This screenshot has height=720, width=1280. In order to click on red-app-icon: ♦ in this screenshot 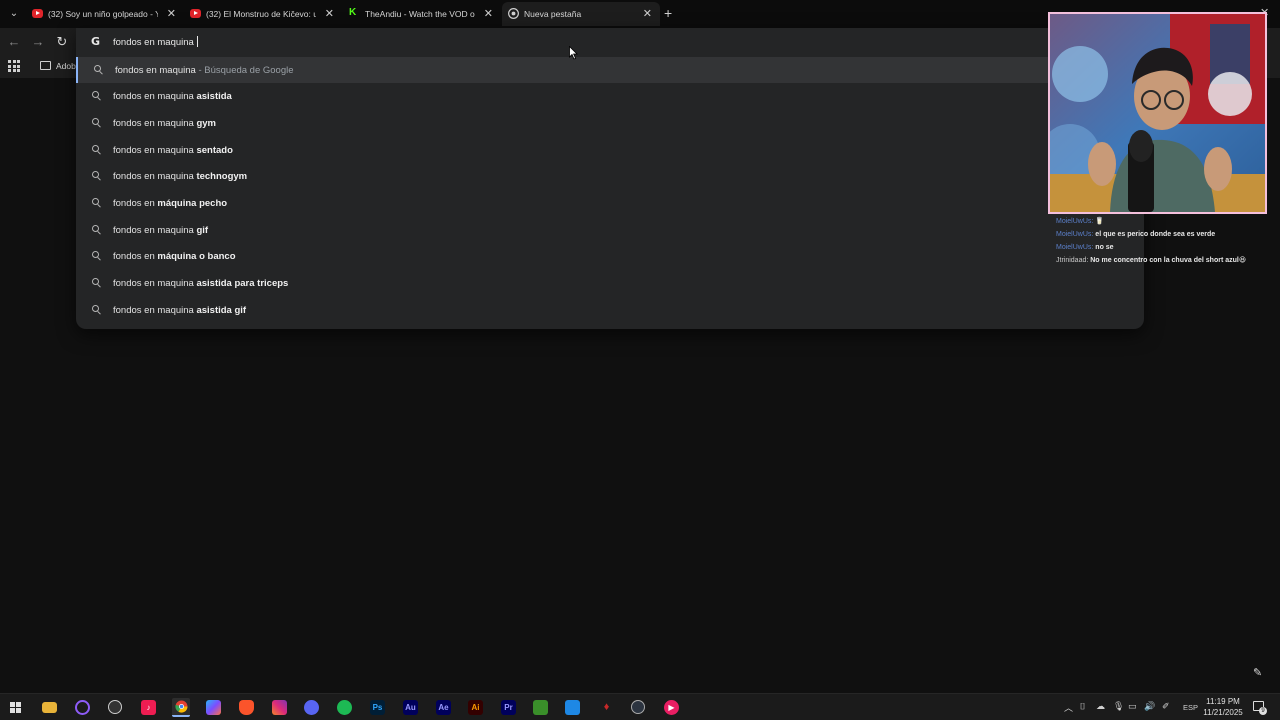, I will do `click(606, 707)`.